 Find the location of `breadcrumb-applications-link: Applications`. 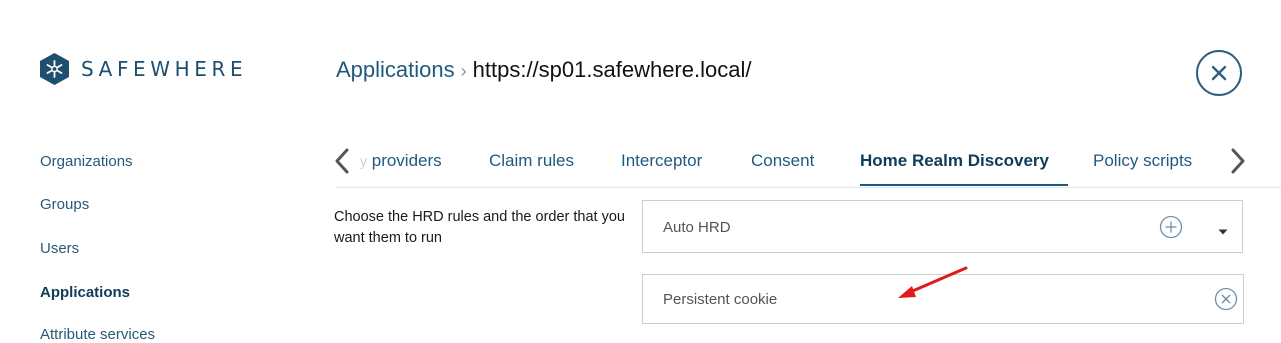

breadcrumb-applications-link: Applications is located at coordinates (395, 70).